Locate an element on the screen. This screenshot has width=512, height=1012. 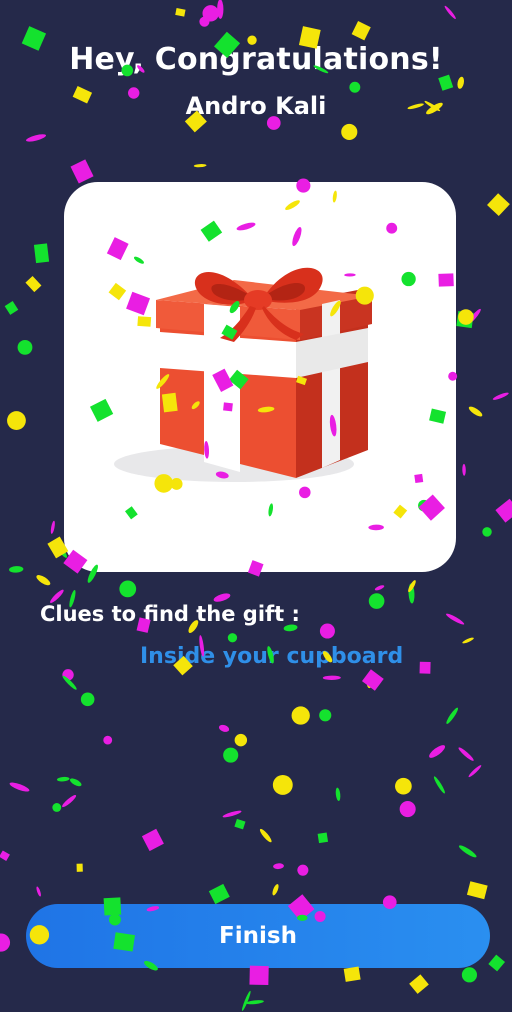
clues-label: Clues to find the gift : is located at coordinates (170, 614).